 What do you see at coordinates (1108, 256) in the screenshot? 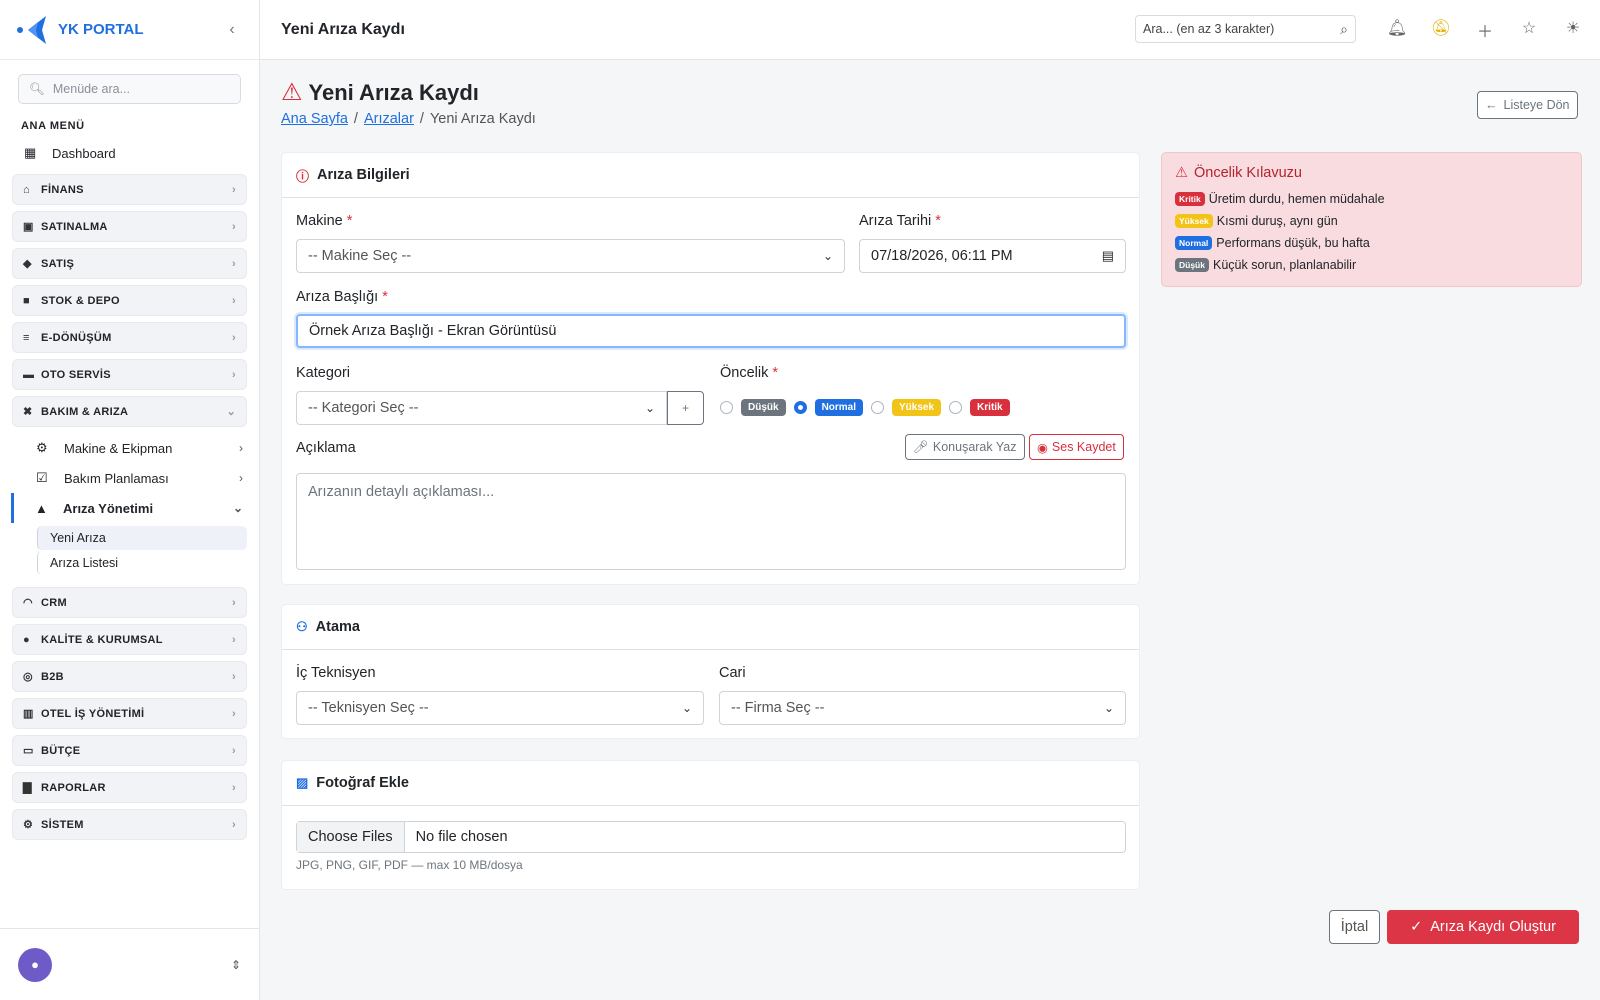
I see `calendar-icon: ▤` at bounding box center [1108, 256].